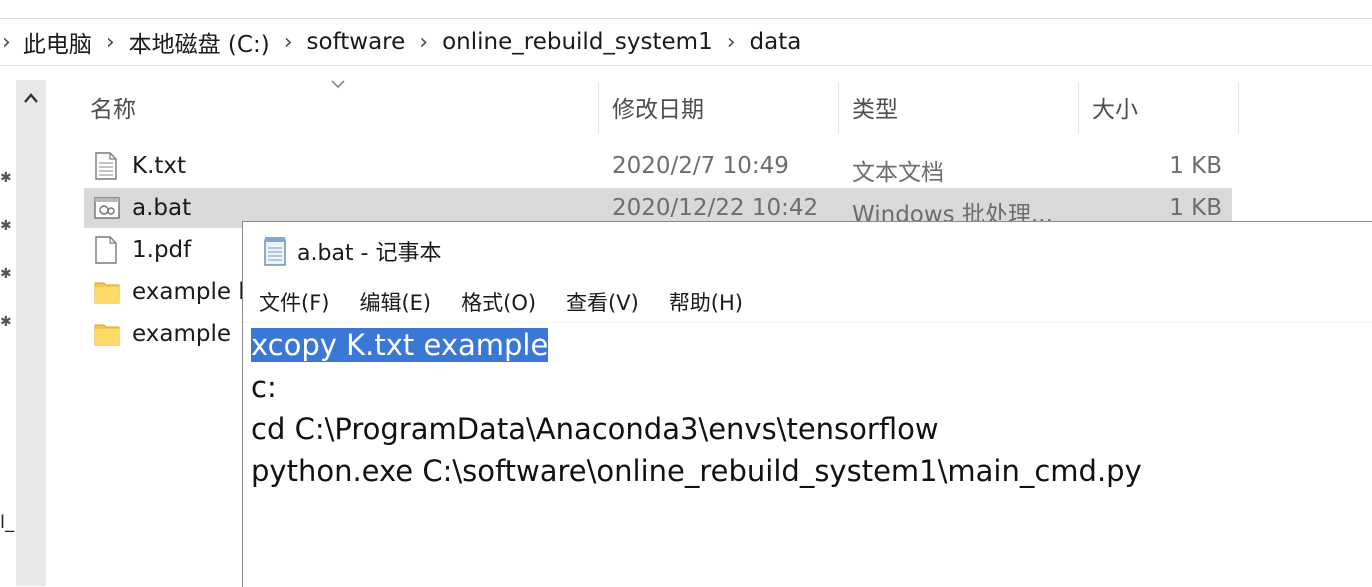  What do you see at coordinates (275, 251) in the screenshot?
I see `notepad-icon` at bounding box center [275, 251].